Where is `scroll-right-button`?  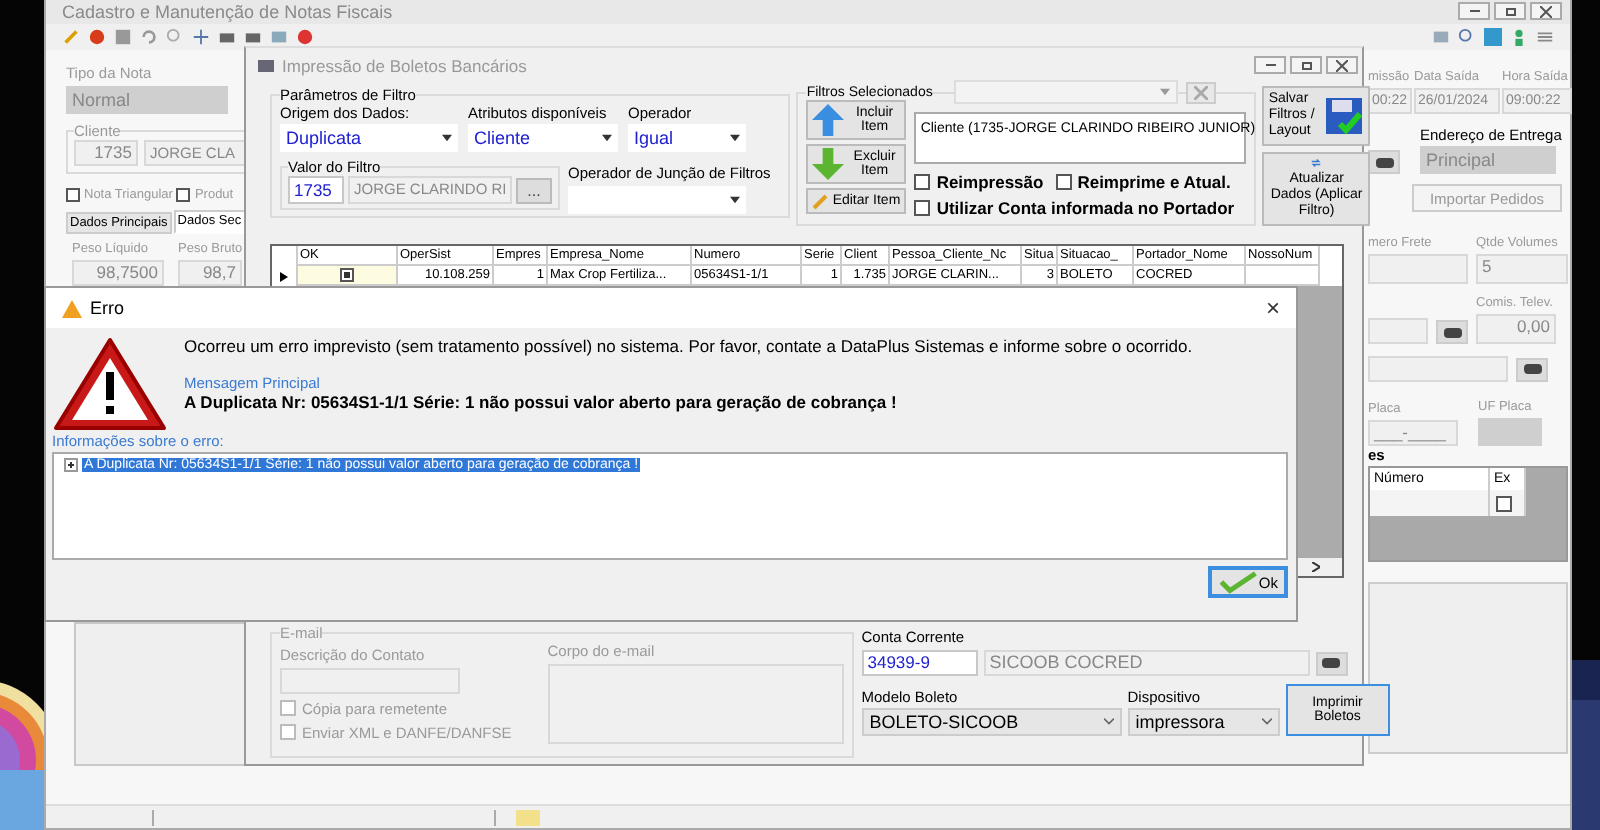
scroll-right-button is located at coordinates (1316, 567).